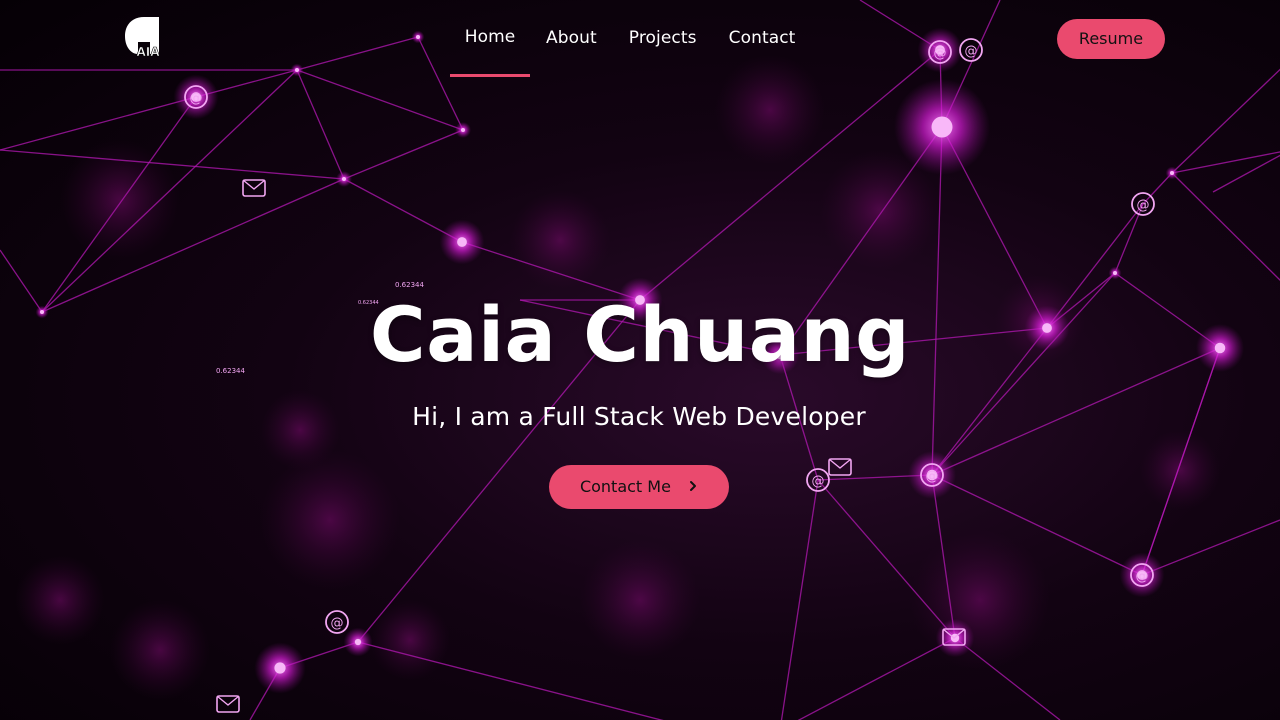  Describe the element at coordinates (490, 75) in the screenshot. I see `active-nav-indicator` at that location.